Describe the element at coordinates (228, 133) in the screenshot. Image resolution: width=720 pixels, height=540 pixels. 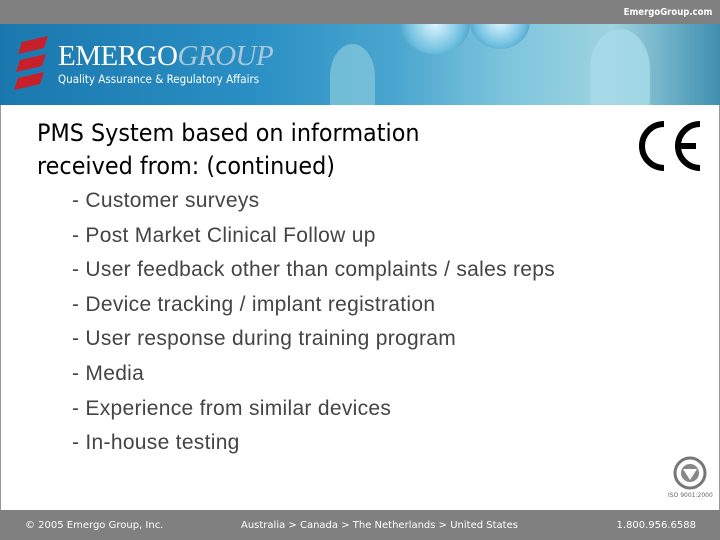
I see `title-line: PMS System based on information` at that location.